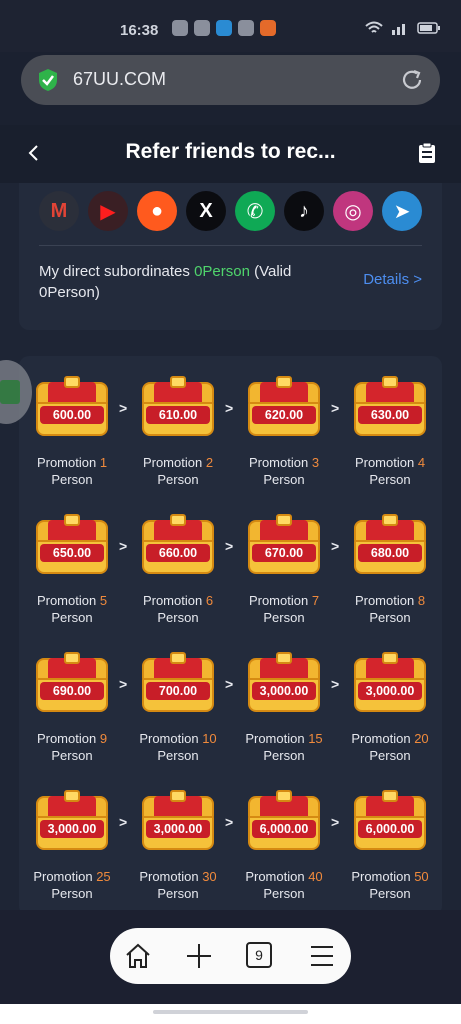 This screenshot has width=461, height=1024. I want to click on reward-label: Promotion 40 Person, so click(284, 885).